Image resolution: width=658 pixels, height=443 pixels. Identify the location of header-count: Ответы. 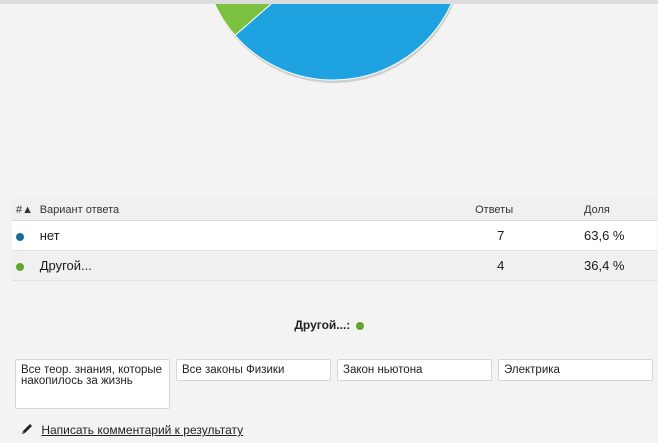
(530, 210).